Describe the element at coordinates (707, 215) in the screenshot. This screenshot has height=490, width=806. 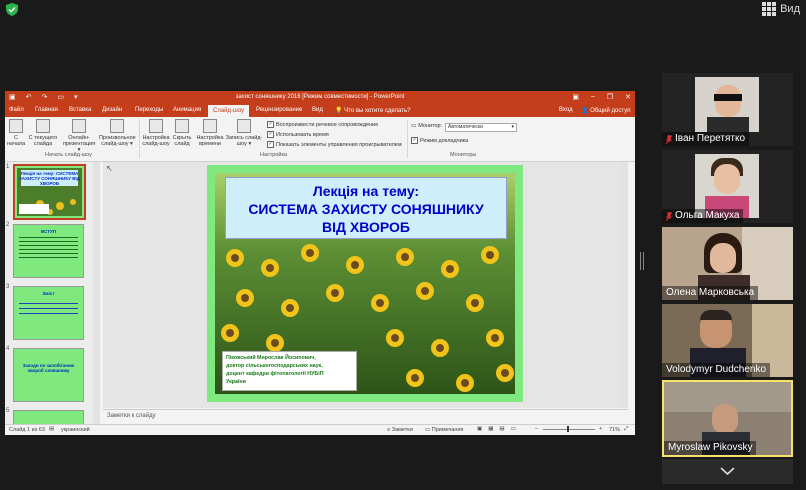
I see `participant-name: Ольга Макуха` at that location.